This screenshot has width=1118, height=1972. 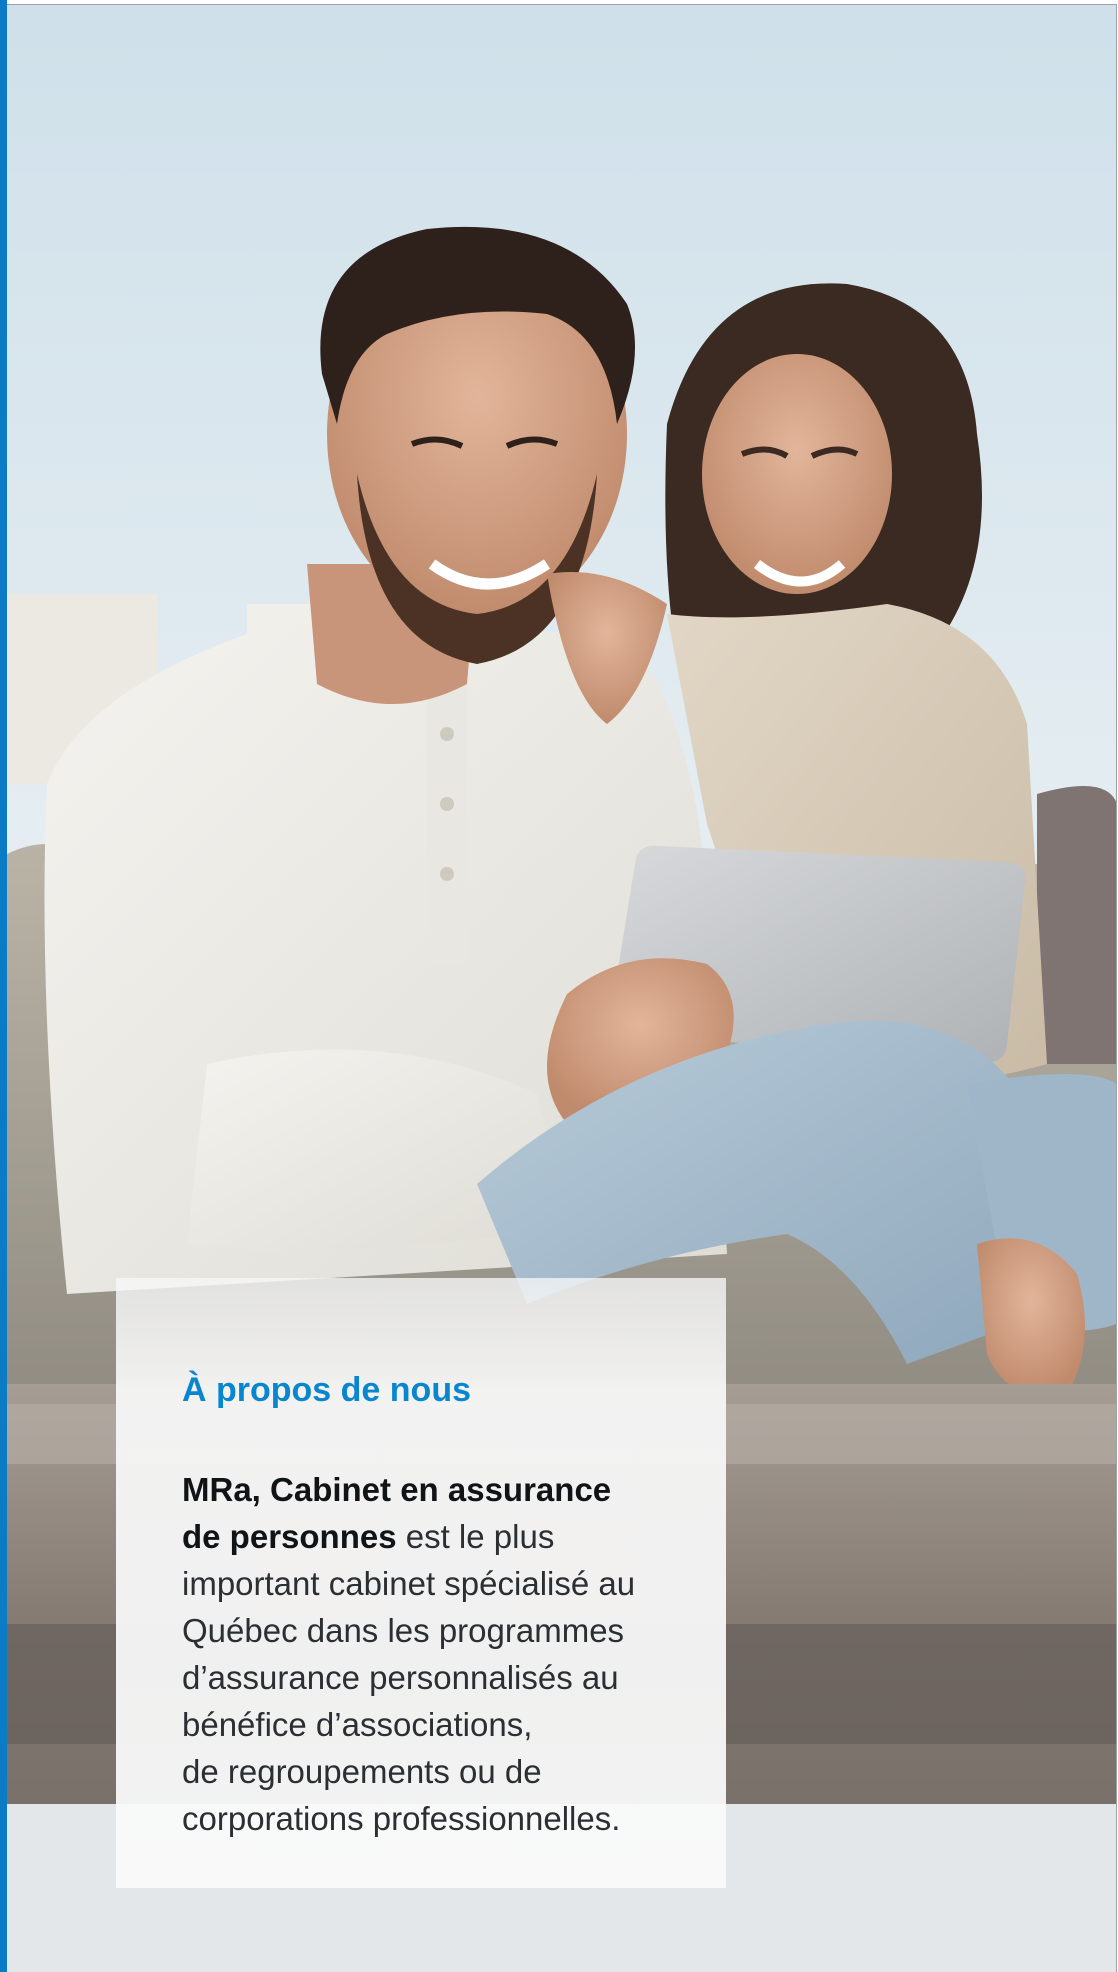 What do you see at coordinates (401, 1818) in the screenshot?
I see `about-line: corporations professionnelles.` at bounding box center [401, 1818].